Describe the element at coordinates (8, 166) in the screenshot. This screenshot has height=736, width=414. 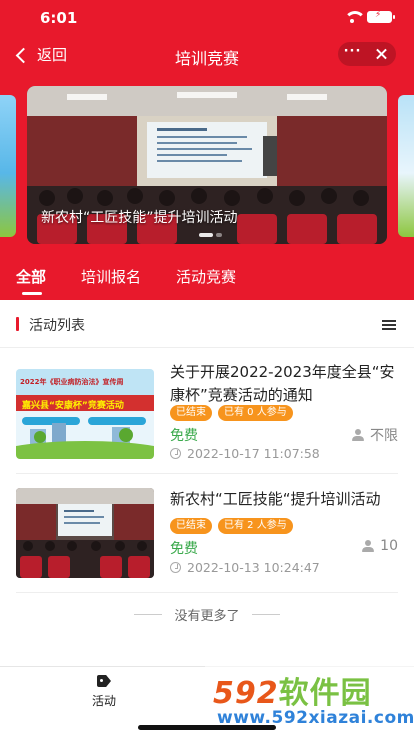
I see `banner-prev-slide` at that location.